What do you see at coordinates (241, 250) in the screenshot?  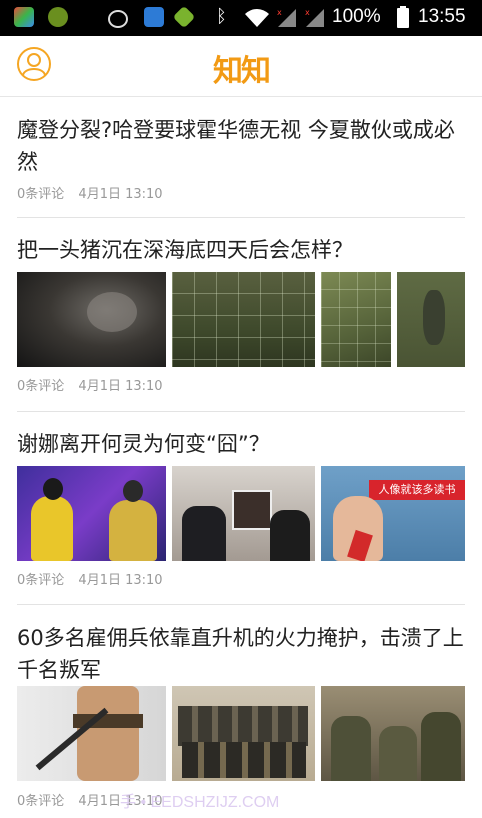 I see `article-title: 把一头猪沉在深海底四天后会怎样？` at bounding box center [241, 250].